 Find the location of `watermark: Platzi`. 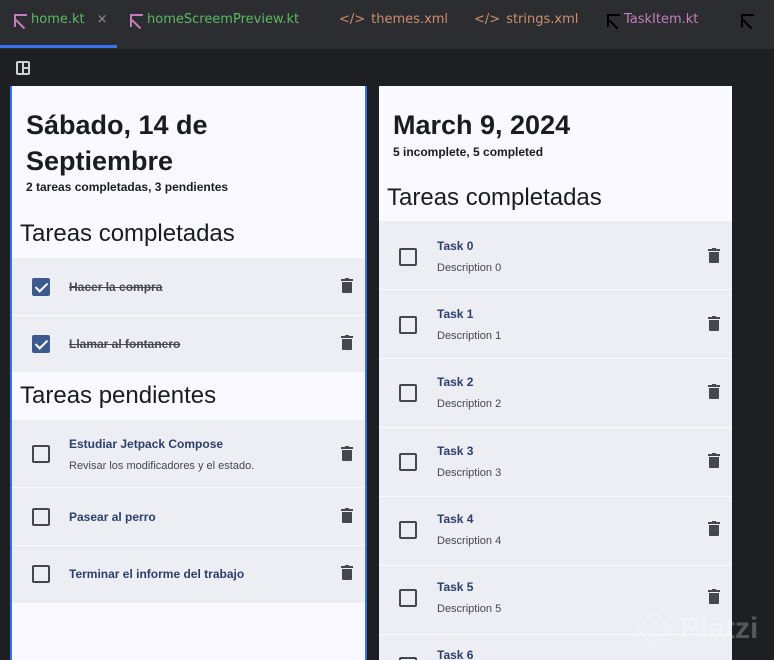

watermark: Platzi is located at coordinates (719, 628).